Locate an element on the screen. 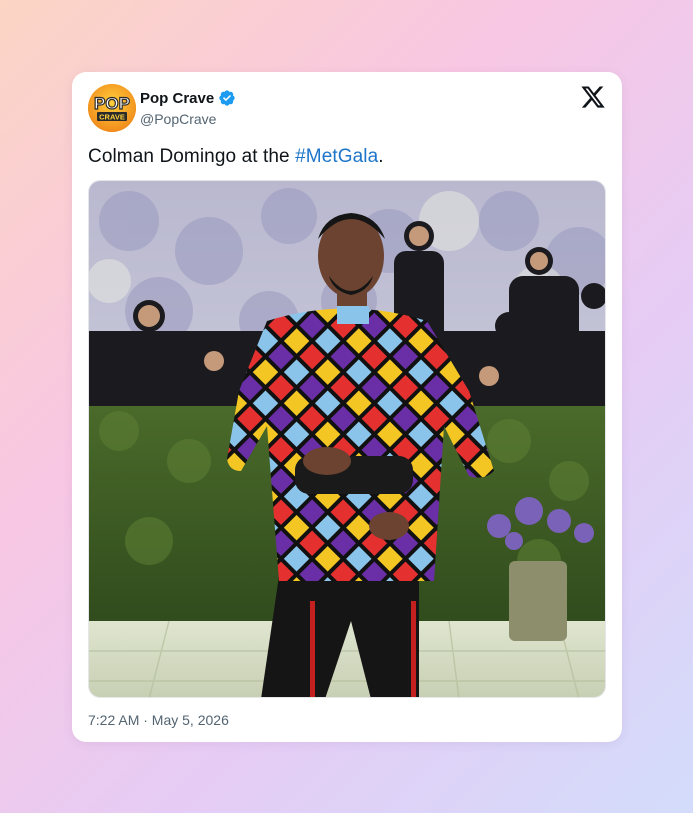  tweet-text: Colman Domingo at the #MetGala. is located at coordinates (236, 157).